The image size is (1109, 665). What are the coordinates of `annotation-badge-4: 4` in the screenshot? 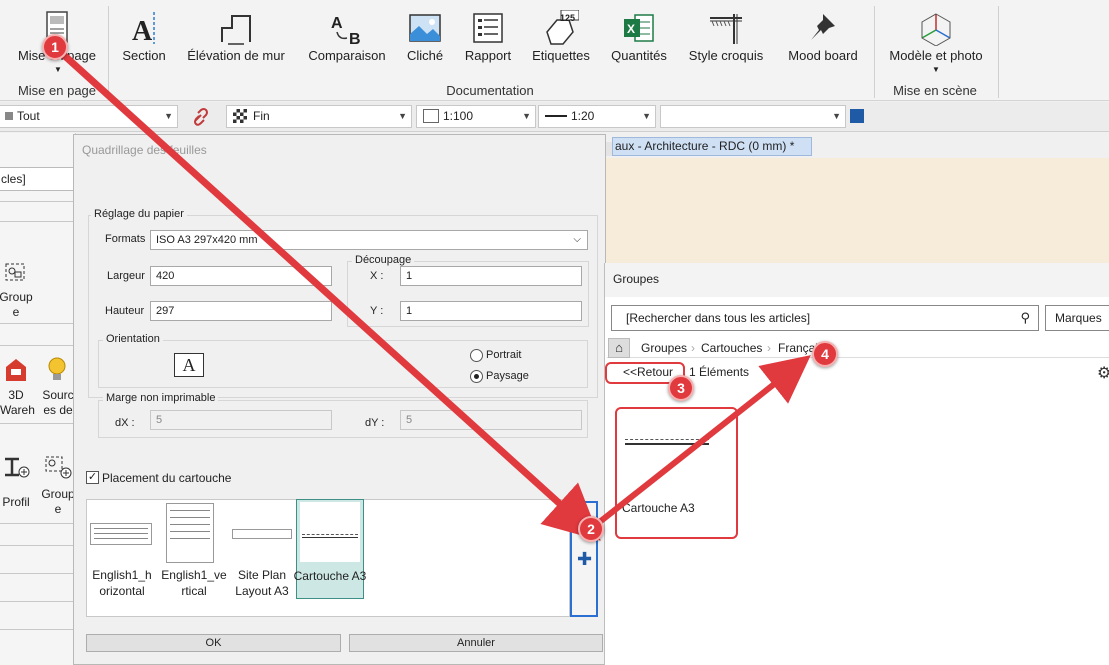 It's located at (825, 354).